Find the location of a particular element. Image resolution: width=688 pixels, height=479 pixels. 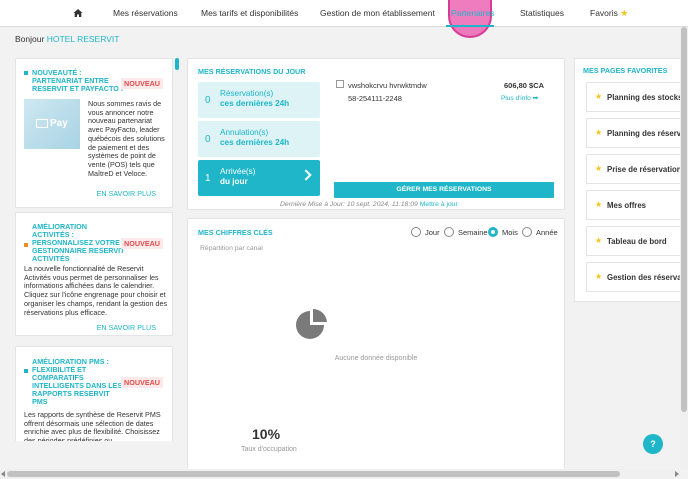

nav-statistics: Statistiques is located at coordinates (542, 13).